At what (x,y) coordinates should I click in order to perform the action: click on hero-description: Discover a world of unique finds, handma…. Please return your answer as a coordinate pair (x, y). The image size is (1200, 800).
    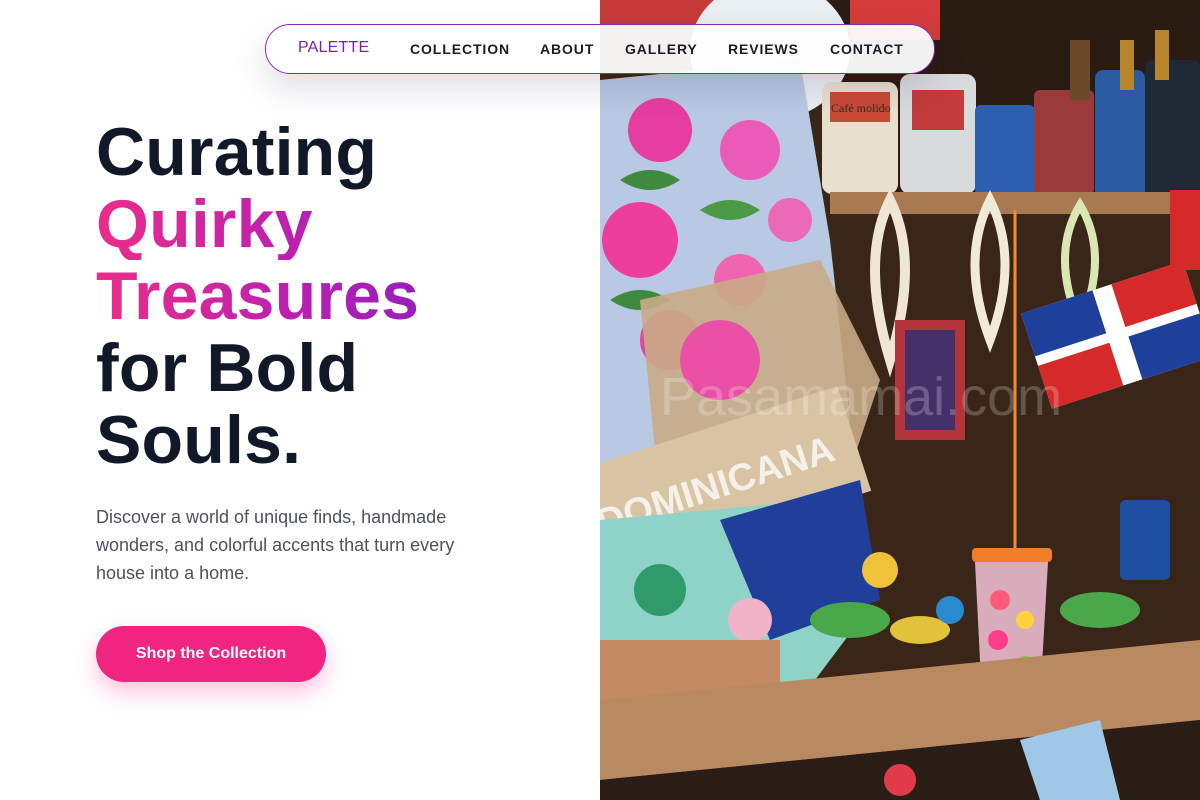
    Looking at the image, I should click on (275, 545).